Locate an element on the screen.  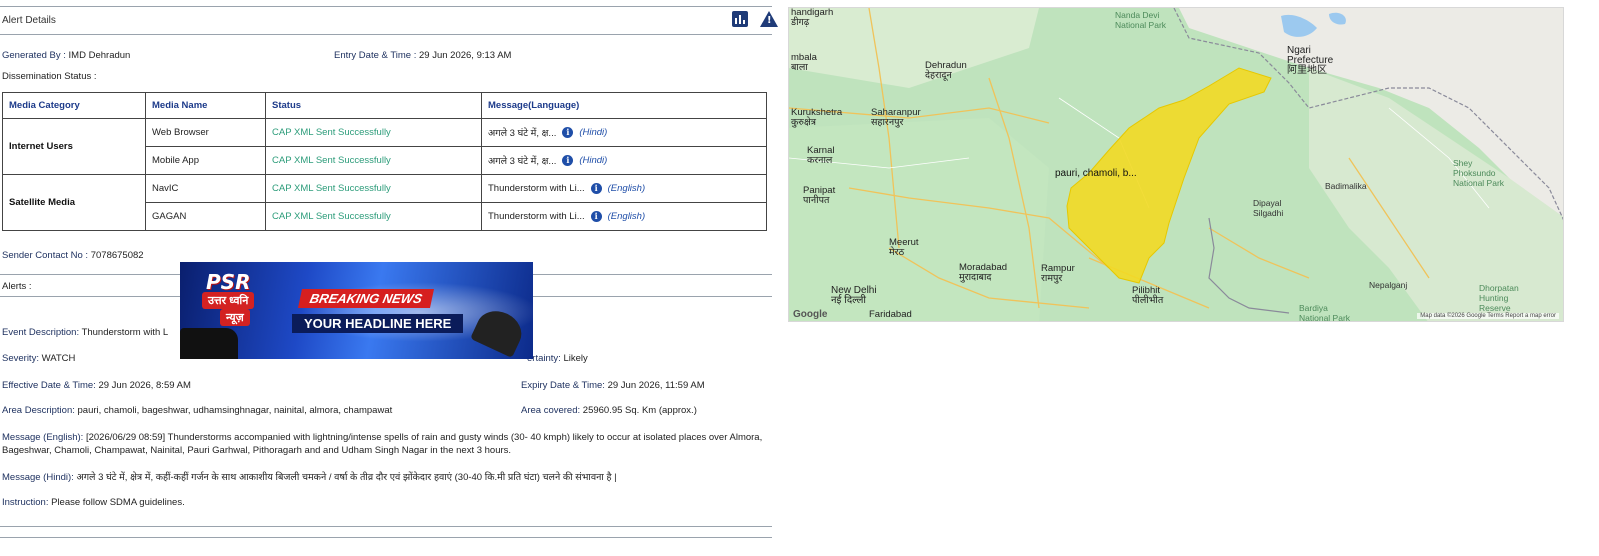
psr-logo-line1: उत्तर ध्वनि is located at coordinates (228, 300).